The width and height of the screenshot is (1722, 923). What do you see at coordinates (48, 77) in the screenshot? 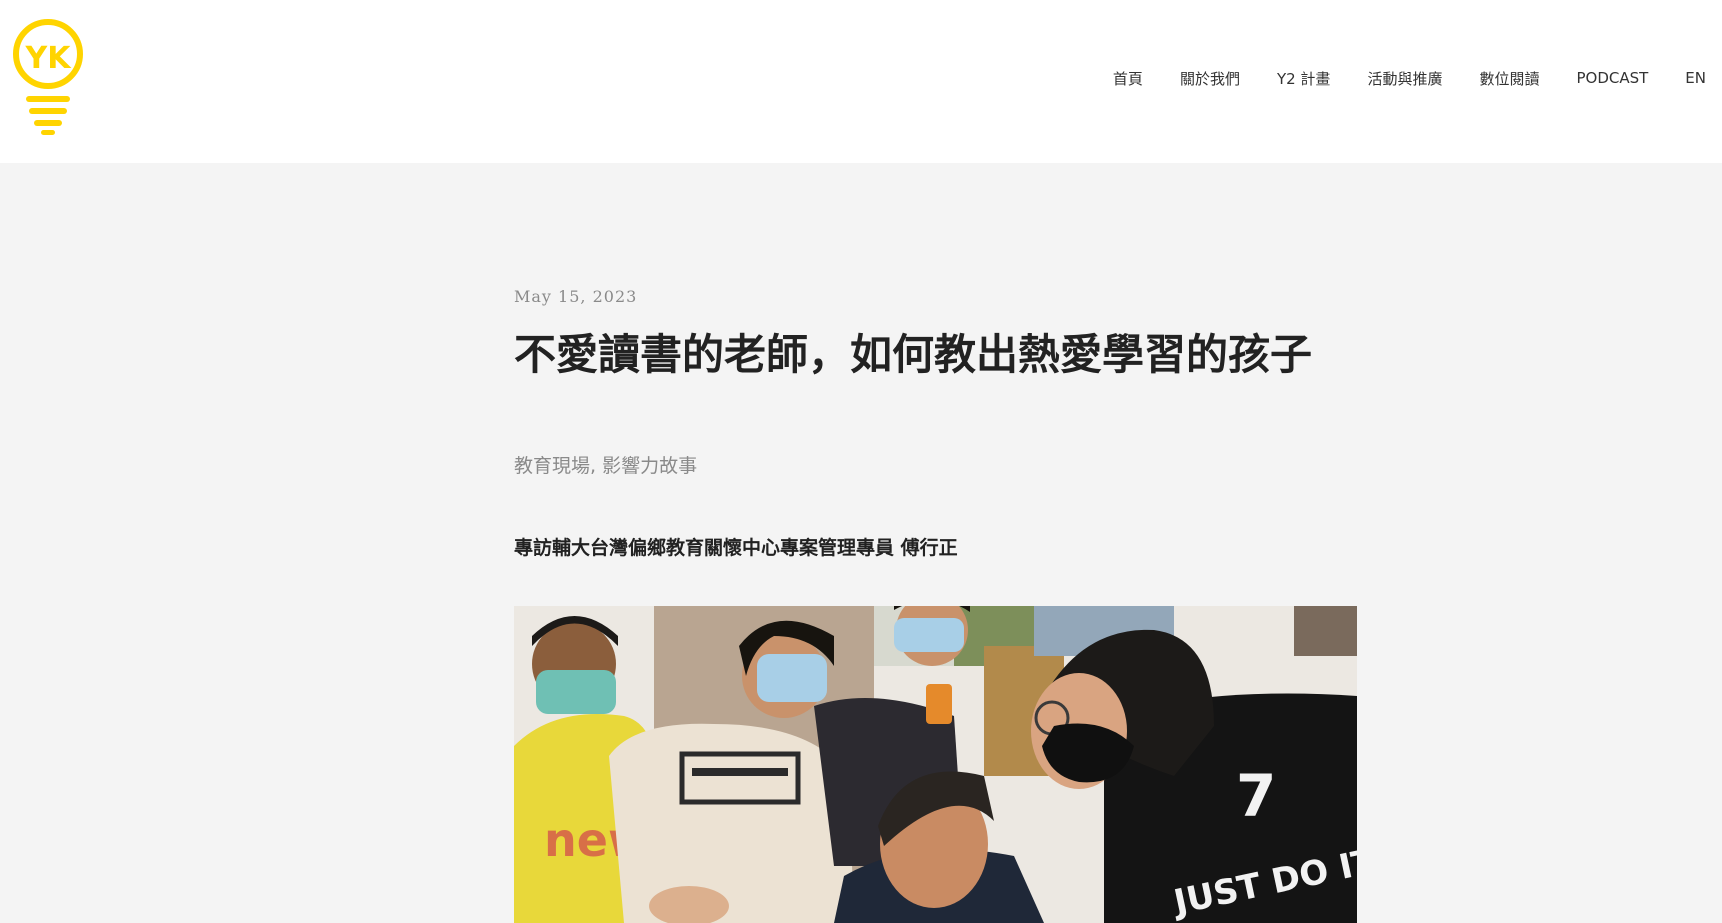
I see `logo-lightbulb-icon: YK` at bounding box center [48, 77].